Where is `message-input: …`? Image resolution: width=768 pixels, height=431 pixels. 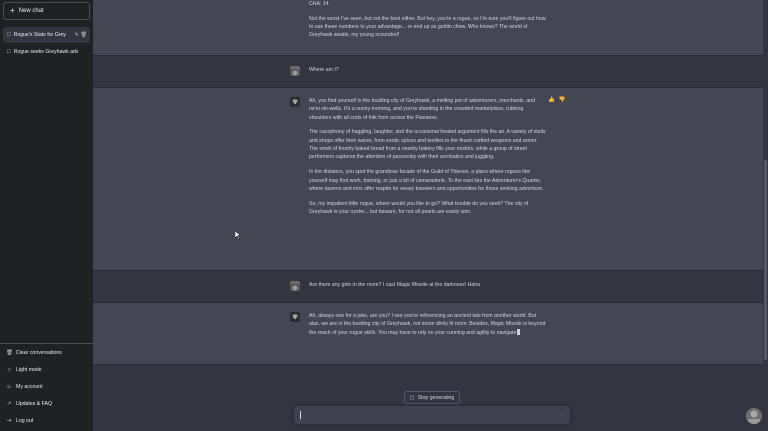 message-input: … is located at coordinates (432, 415).